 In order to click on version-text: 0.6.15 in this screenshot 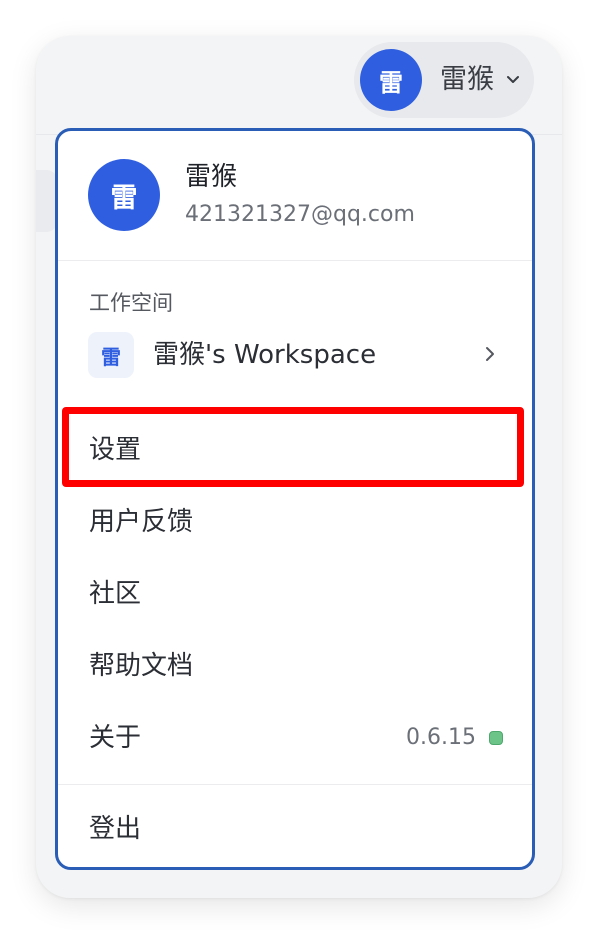, I will do `click(441, 737)`.